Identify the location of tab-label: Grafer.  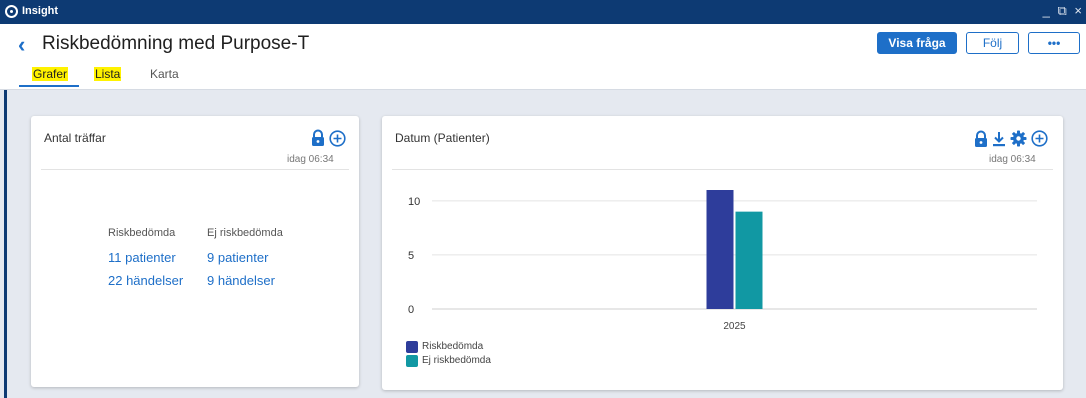
(50, 74).